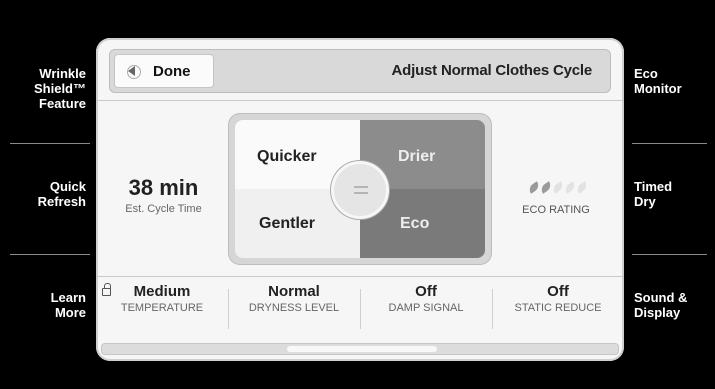 This screenshot has height=389, width=715. What do you see at coordinates (163, 187) in the screenshot?
I see `cycle-time-value: 38 min` at bounding box center [163, 187].